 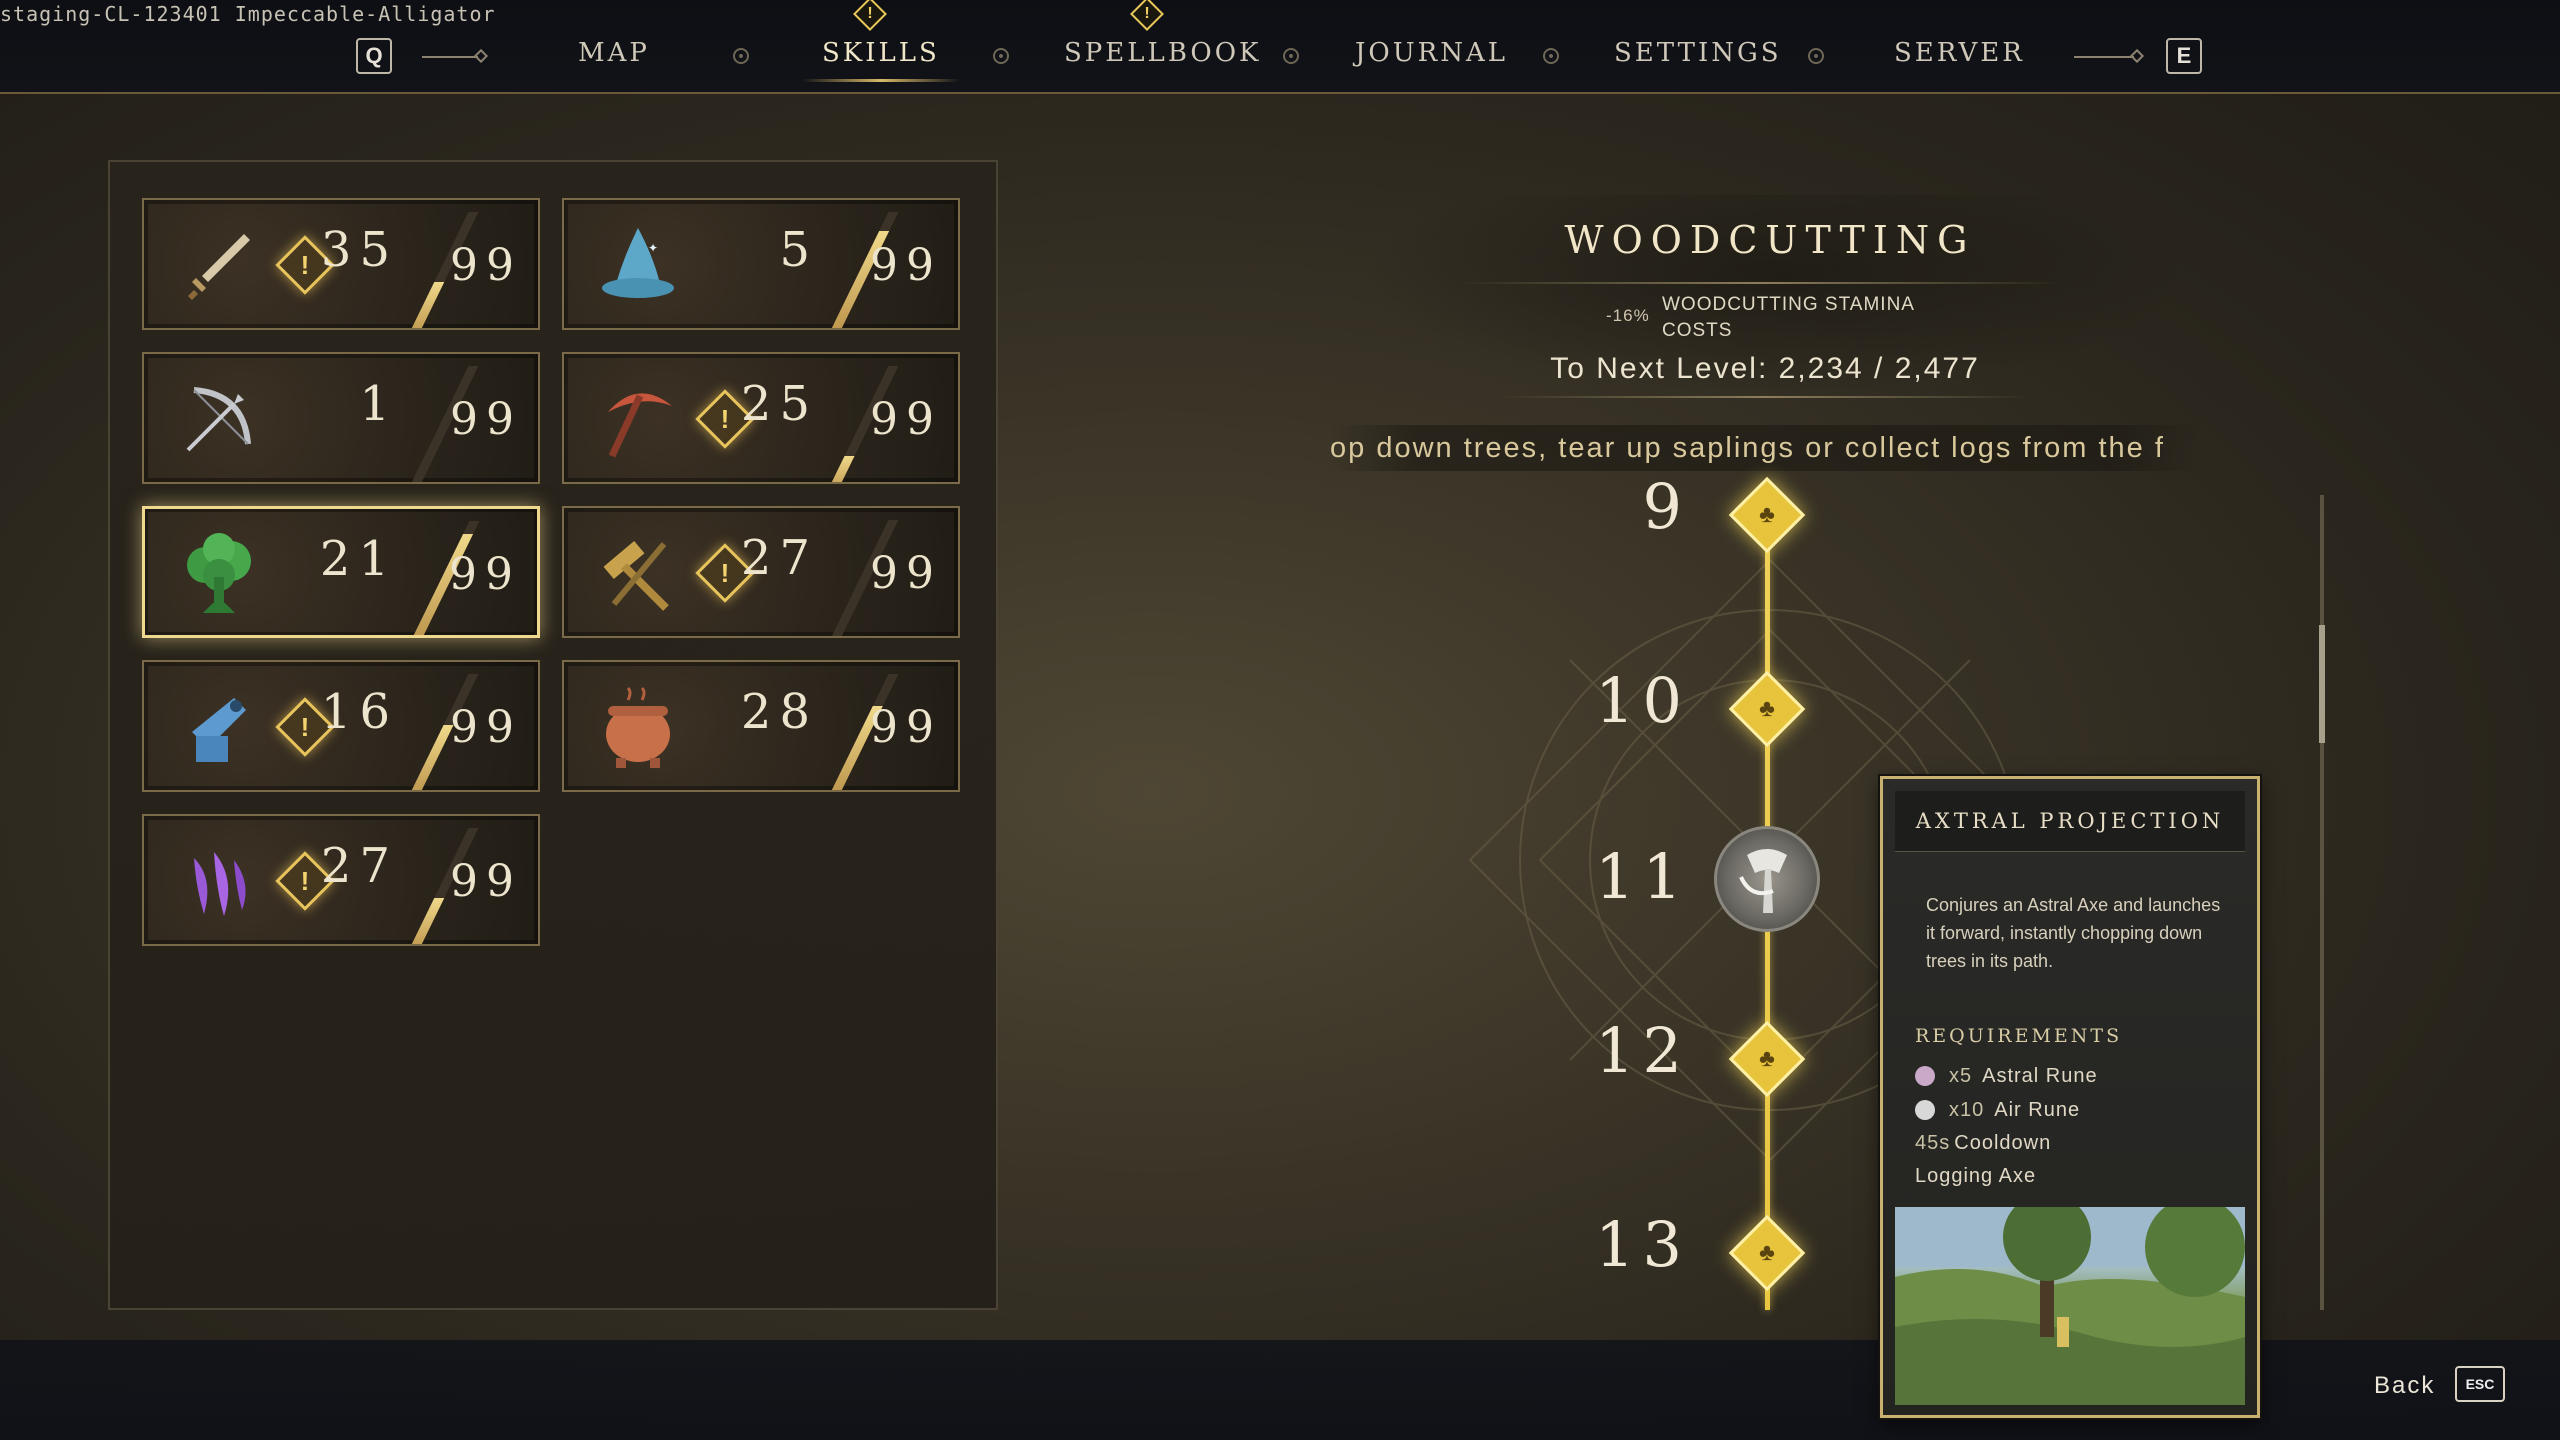 I want to click on bow-icon, so click(x=218, y=420).